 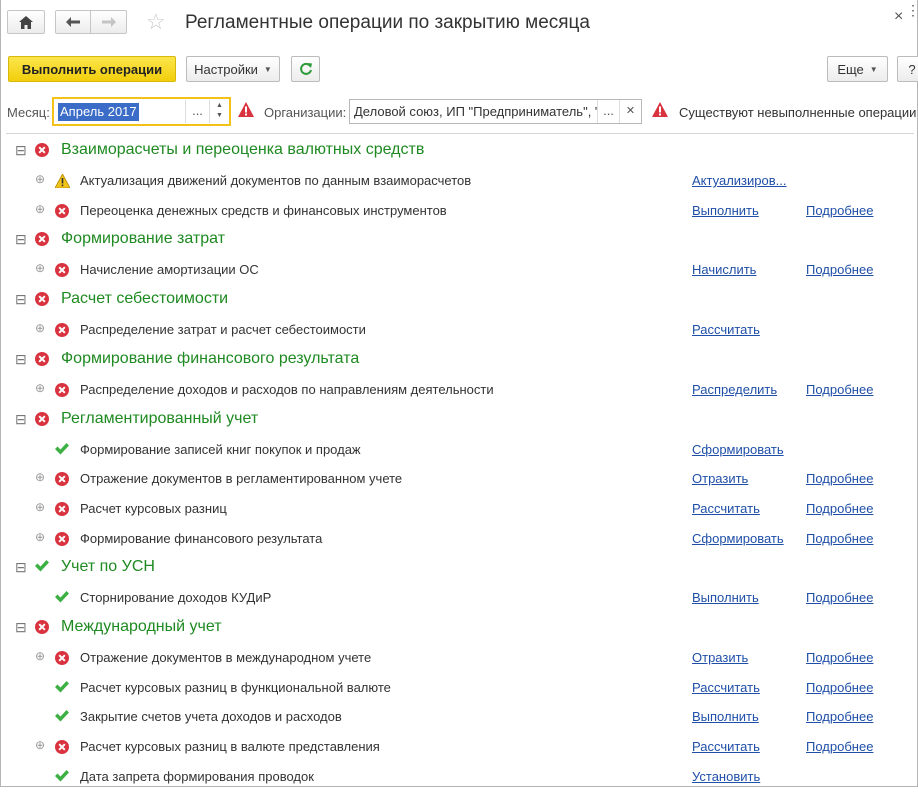 I want to click on execute-operations-button: Выполнить операции, so click(x=92, y=69).